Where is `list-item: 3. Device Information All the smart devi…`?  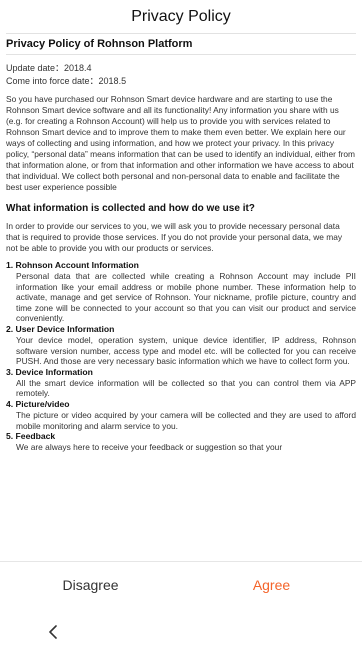 list-item: 3. Device Information All the smart devi… is located at coordinates (181, 383).